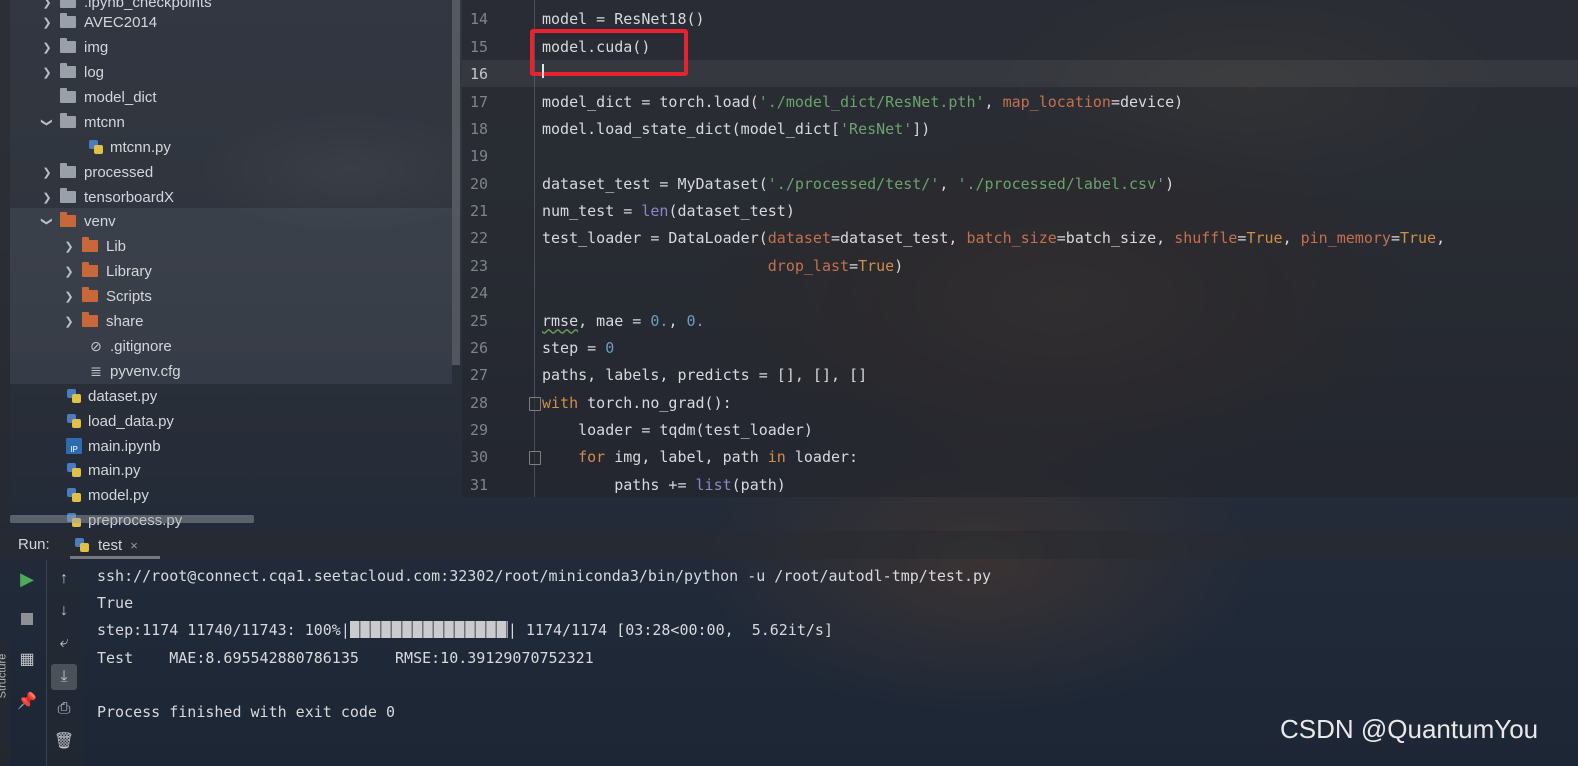  Describe the element at coordinates (682, 265) in the screenshot. I see `code-line: 23 drop_last=True)` at that location.